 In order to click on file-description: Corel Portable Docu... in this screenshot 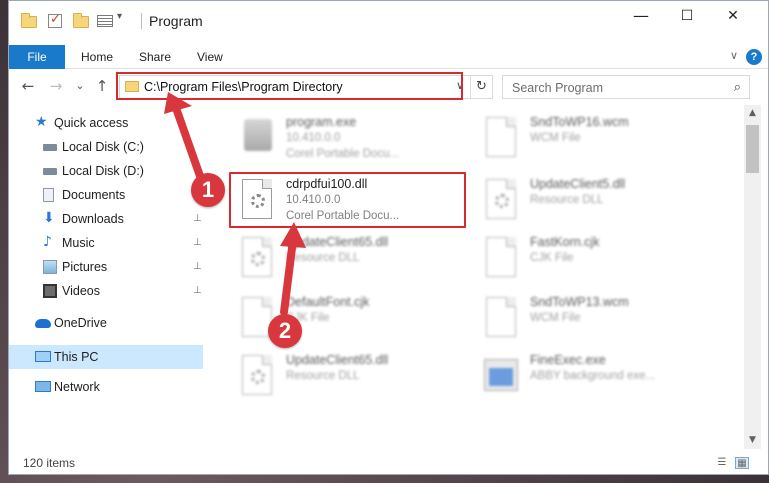, I will do `click(343, 154)`.